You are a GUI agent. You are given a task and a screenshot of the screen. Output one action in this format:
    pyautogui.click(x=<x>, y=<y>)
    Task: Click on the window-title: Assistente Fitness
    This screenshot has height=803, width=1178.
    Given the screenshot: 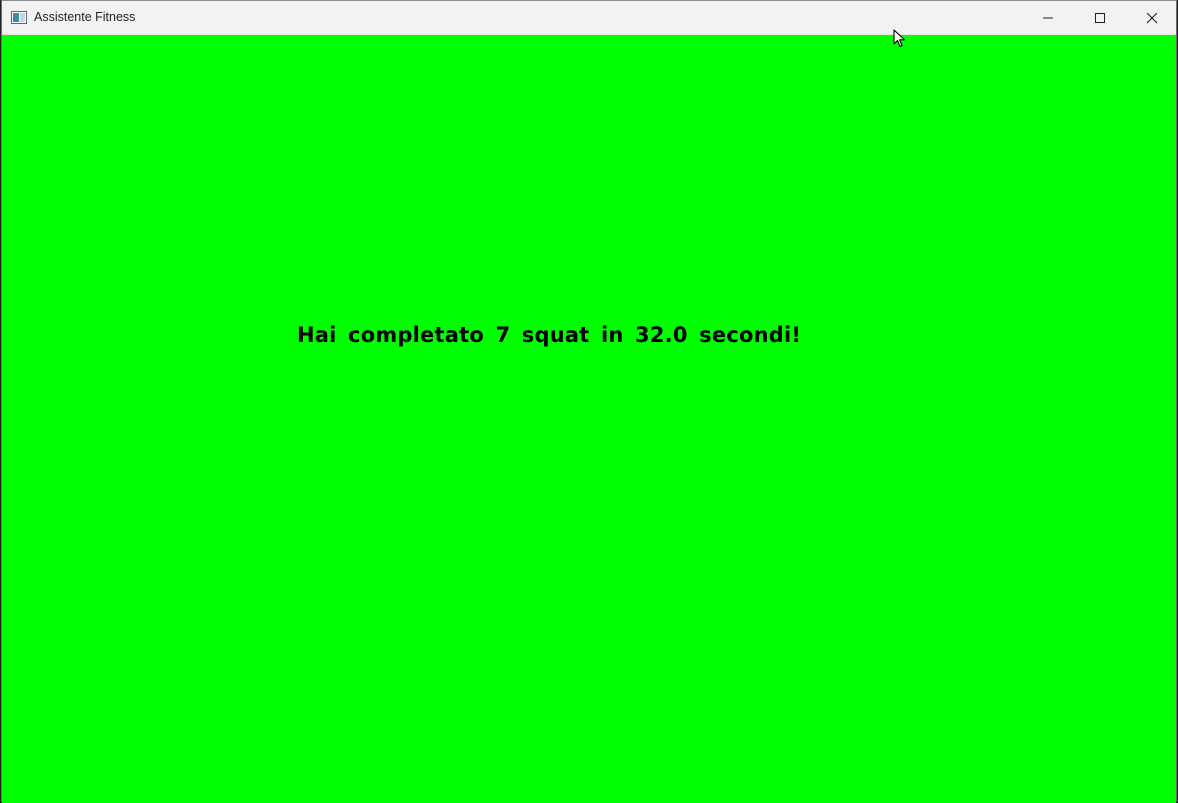 What is the action you would take?
    pyautogui.click(x=85, y=17)
    